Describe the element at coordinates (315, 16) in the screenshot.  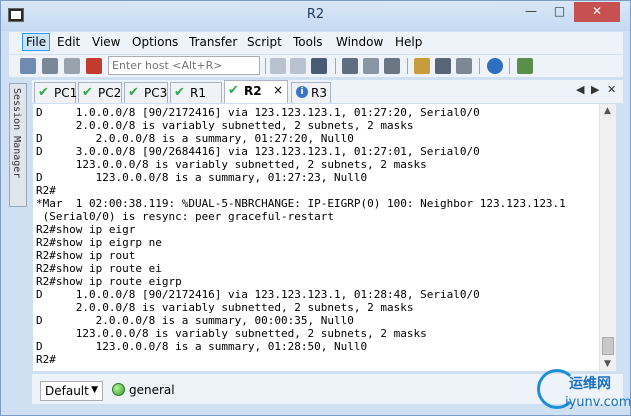
I see `title-bar: R2 — □ ✕` at that location.